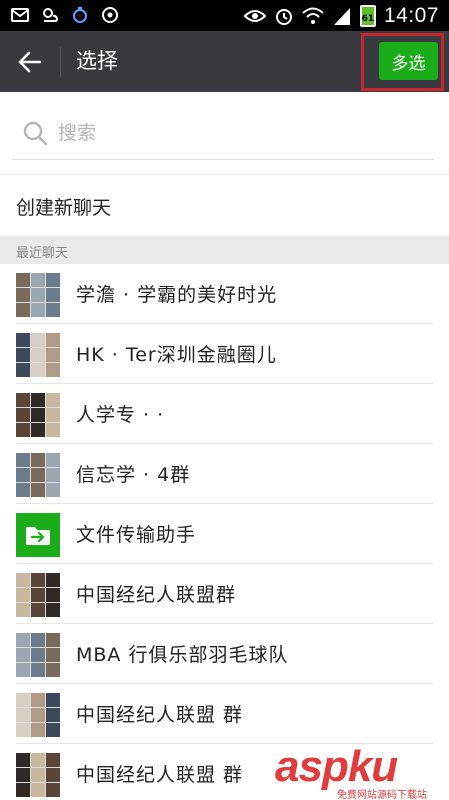 This screenshot has height=800, width=449. I want to click on nav-divider, so click(60, 62).